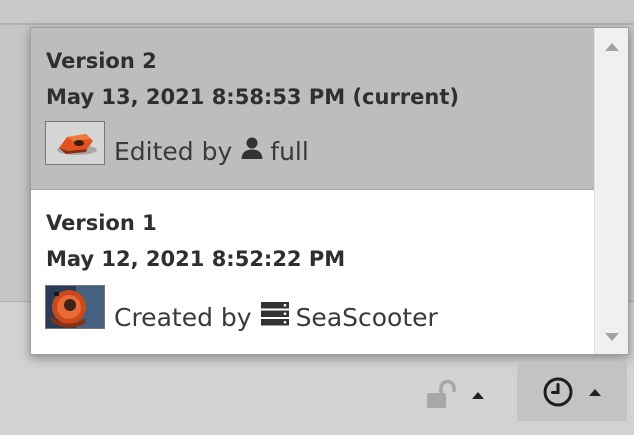 The height and width of the screenshot is (435, 634). What do you see at coordinates (441, 393) in the screenshot?
I see `unlock-icon` at bounding box center [441, 393].